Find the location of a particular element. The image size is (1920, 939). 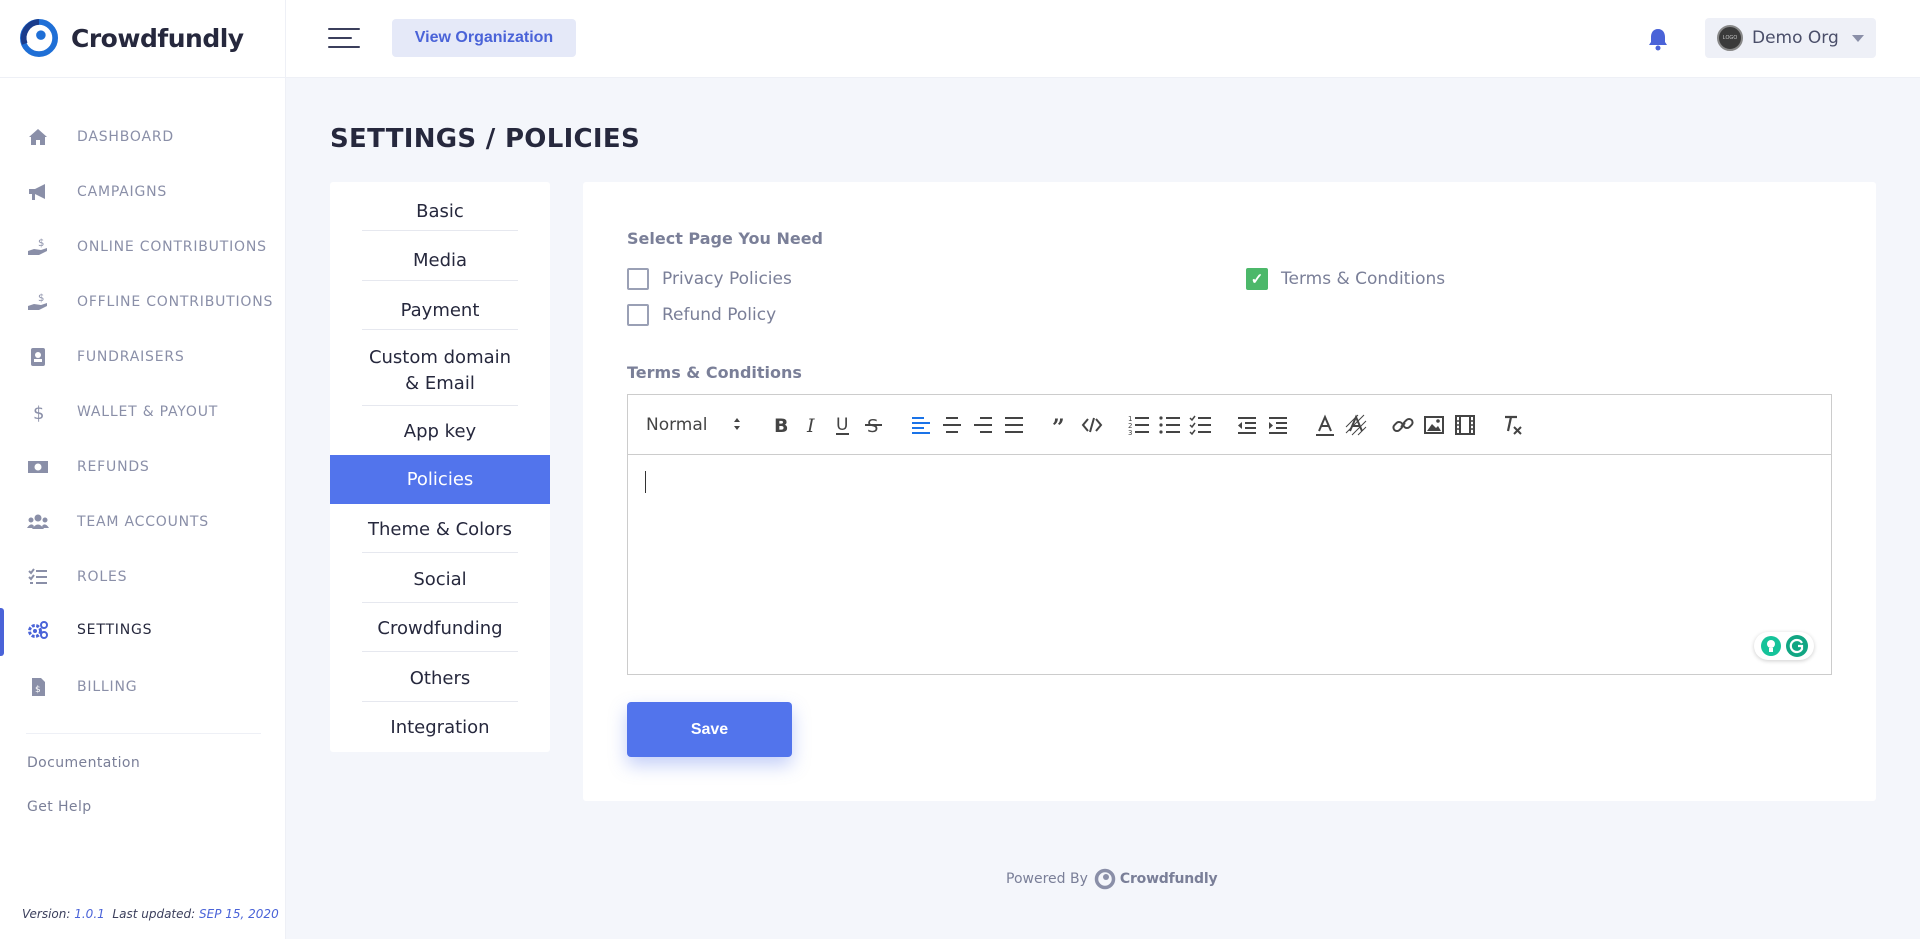

save-button: Save is located at coordinates (709, 729).